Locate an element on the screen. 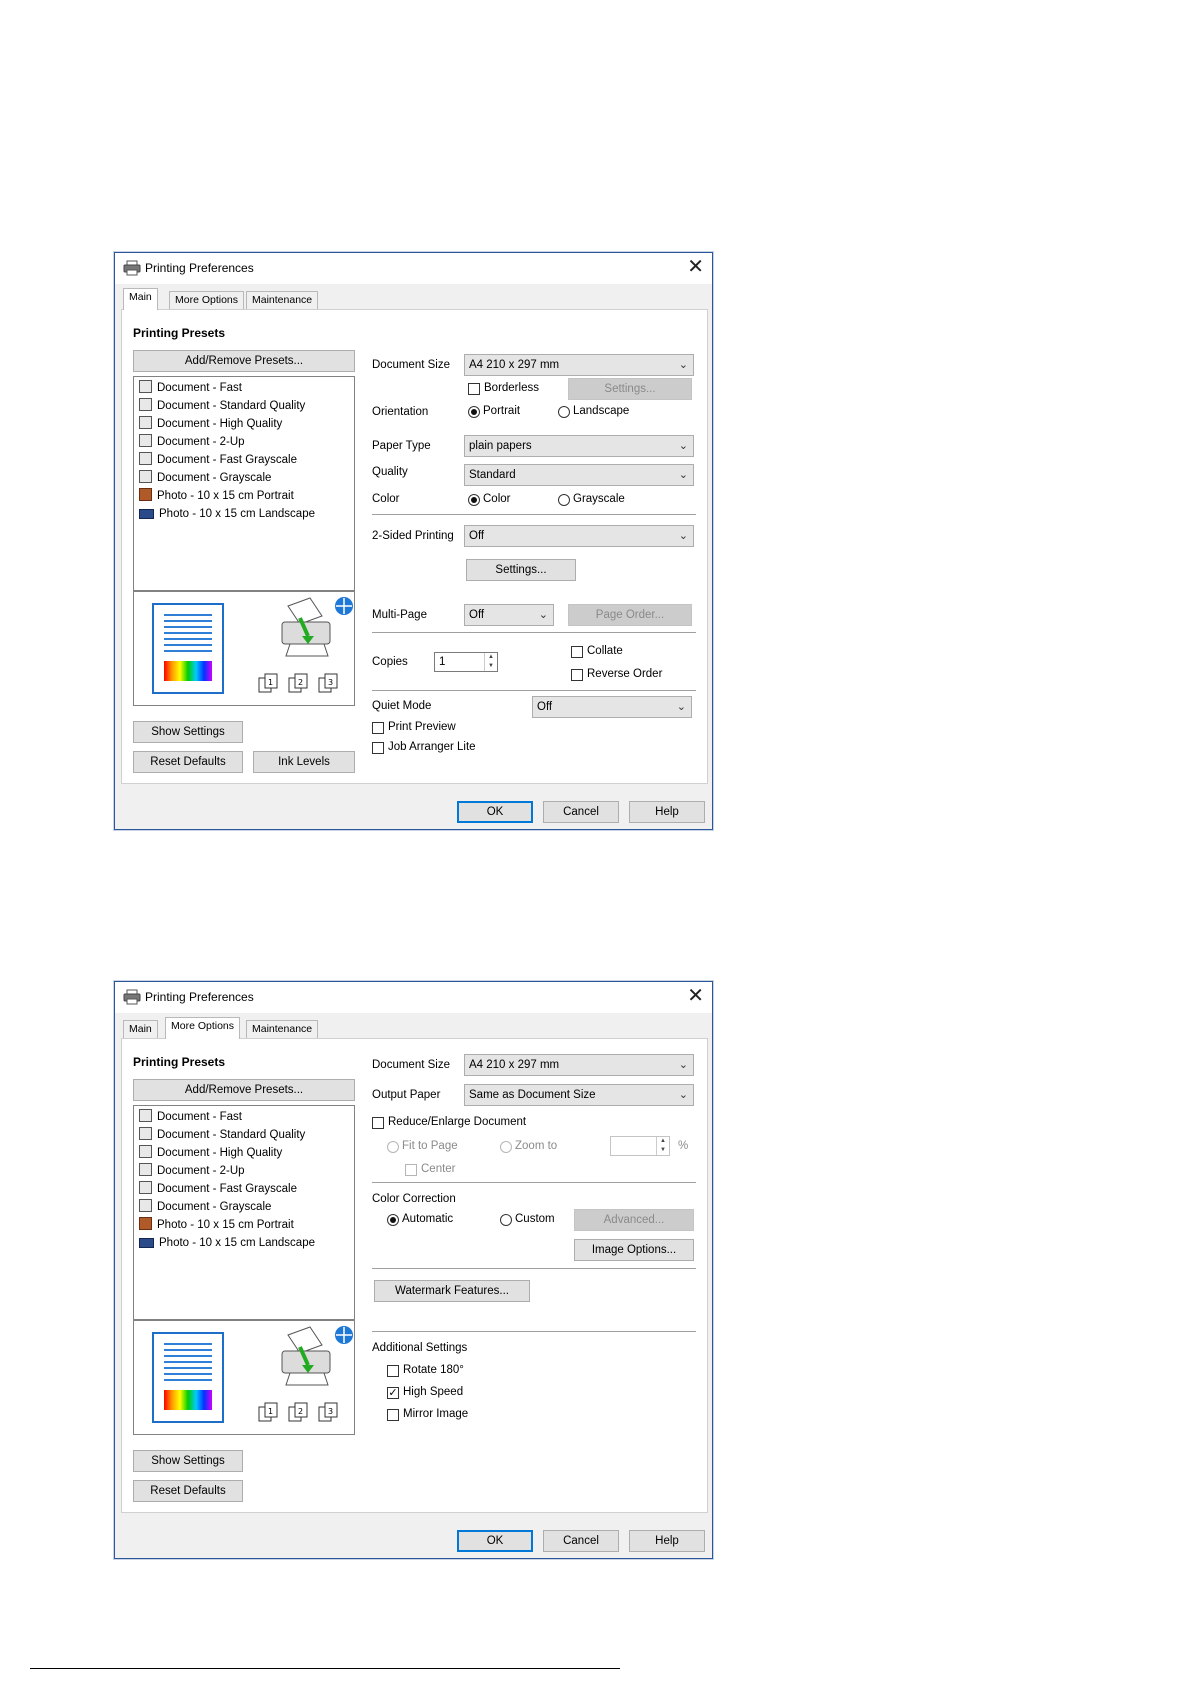 The image size is (1191, 1685). paper-type-select: plain papers ⌄ is located at coordinates (579, 446).